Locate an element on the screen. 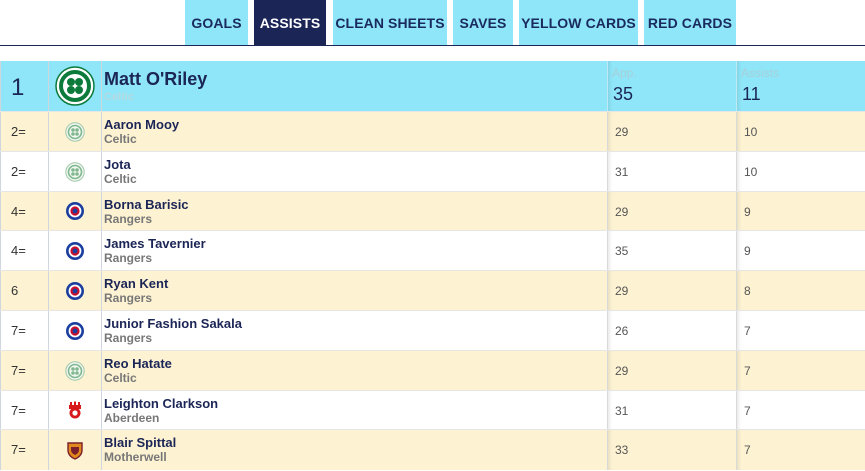 This screenshot has height=471, width=865. player-name: Junior Fashion Sakala is located at coordinates (173, 323).